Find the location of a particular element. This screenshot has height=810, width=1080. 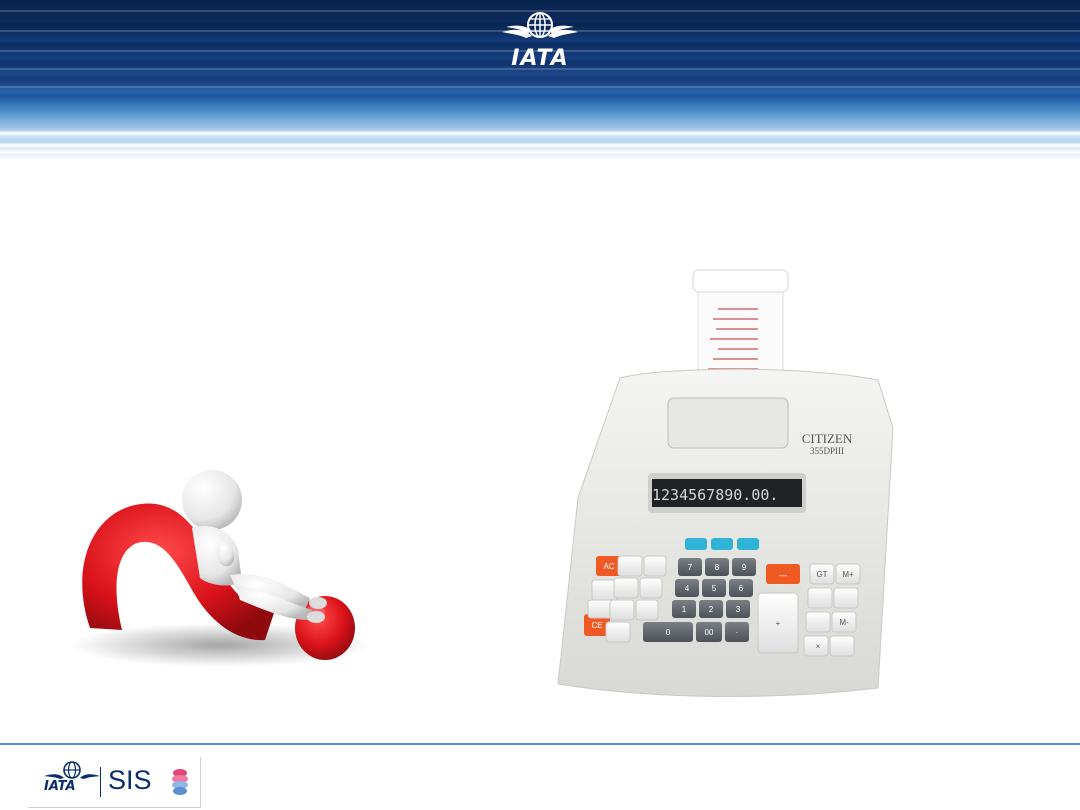

key-9-label: 9 is located at coordinates (744, 567).